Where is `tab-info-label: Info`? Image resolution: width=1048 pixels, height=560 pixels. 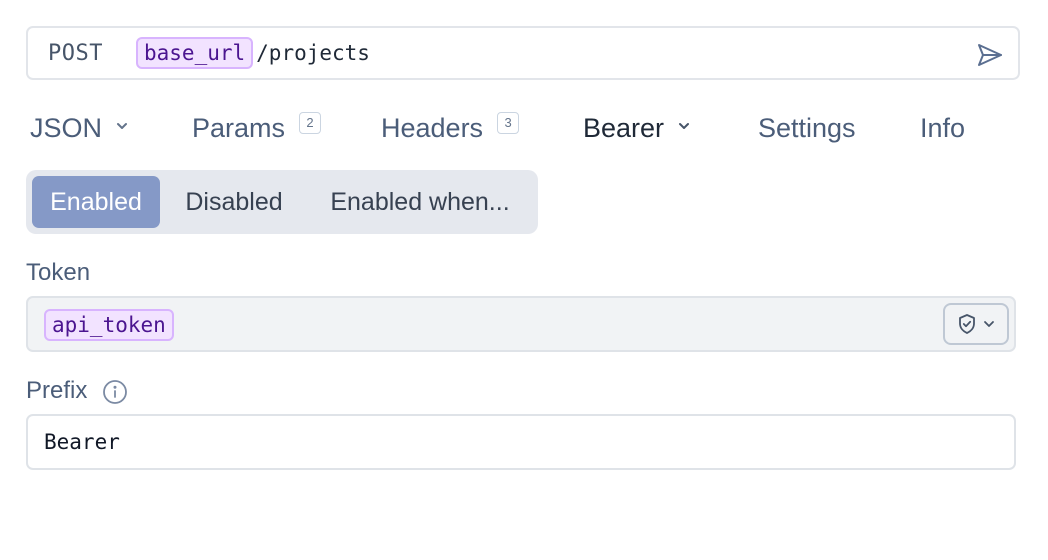
tab-info-label: Info is located at coordinates (943, 127).